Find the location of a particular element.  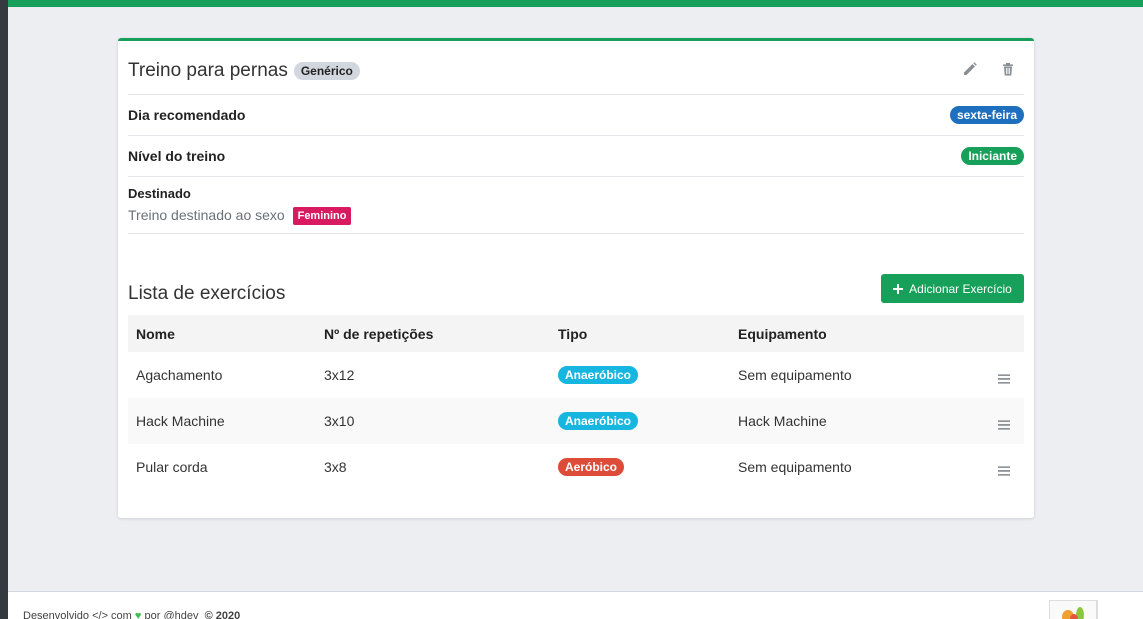

workout-level-badge: Iniciante is located at coordinates (992, 156).